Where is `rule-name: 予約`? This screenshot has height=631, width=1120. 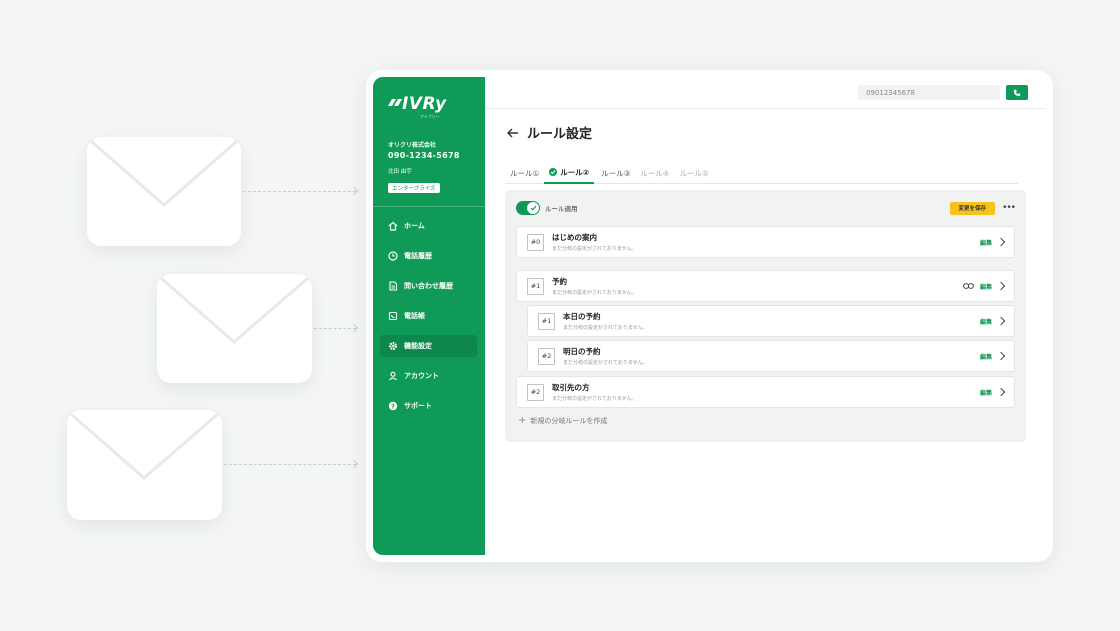 rule-name: 予約 is located at coordinates (559, 281).